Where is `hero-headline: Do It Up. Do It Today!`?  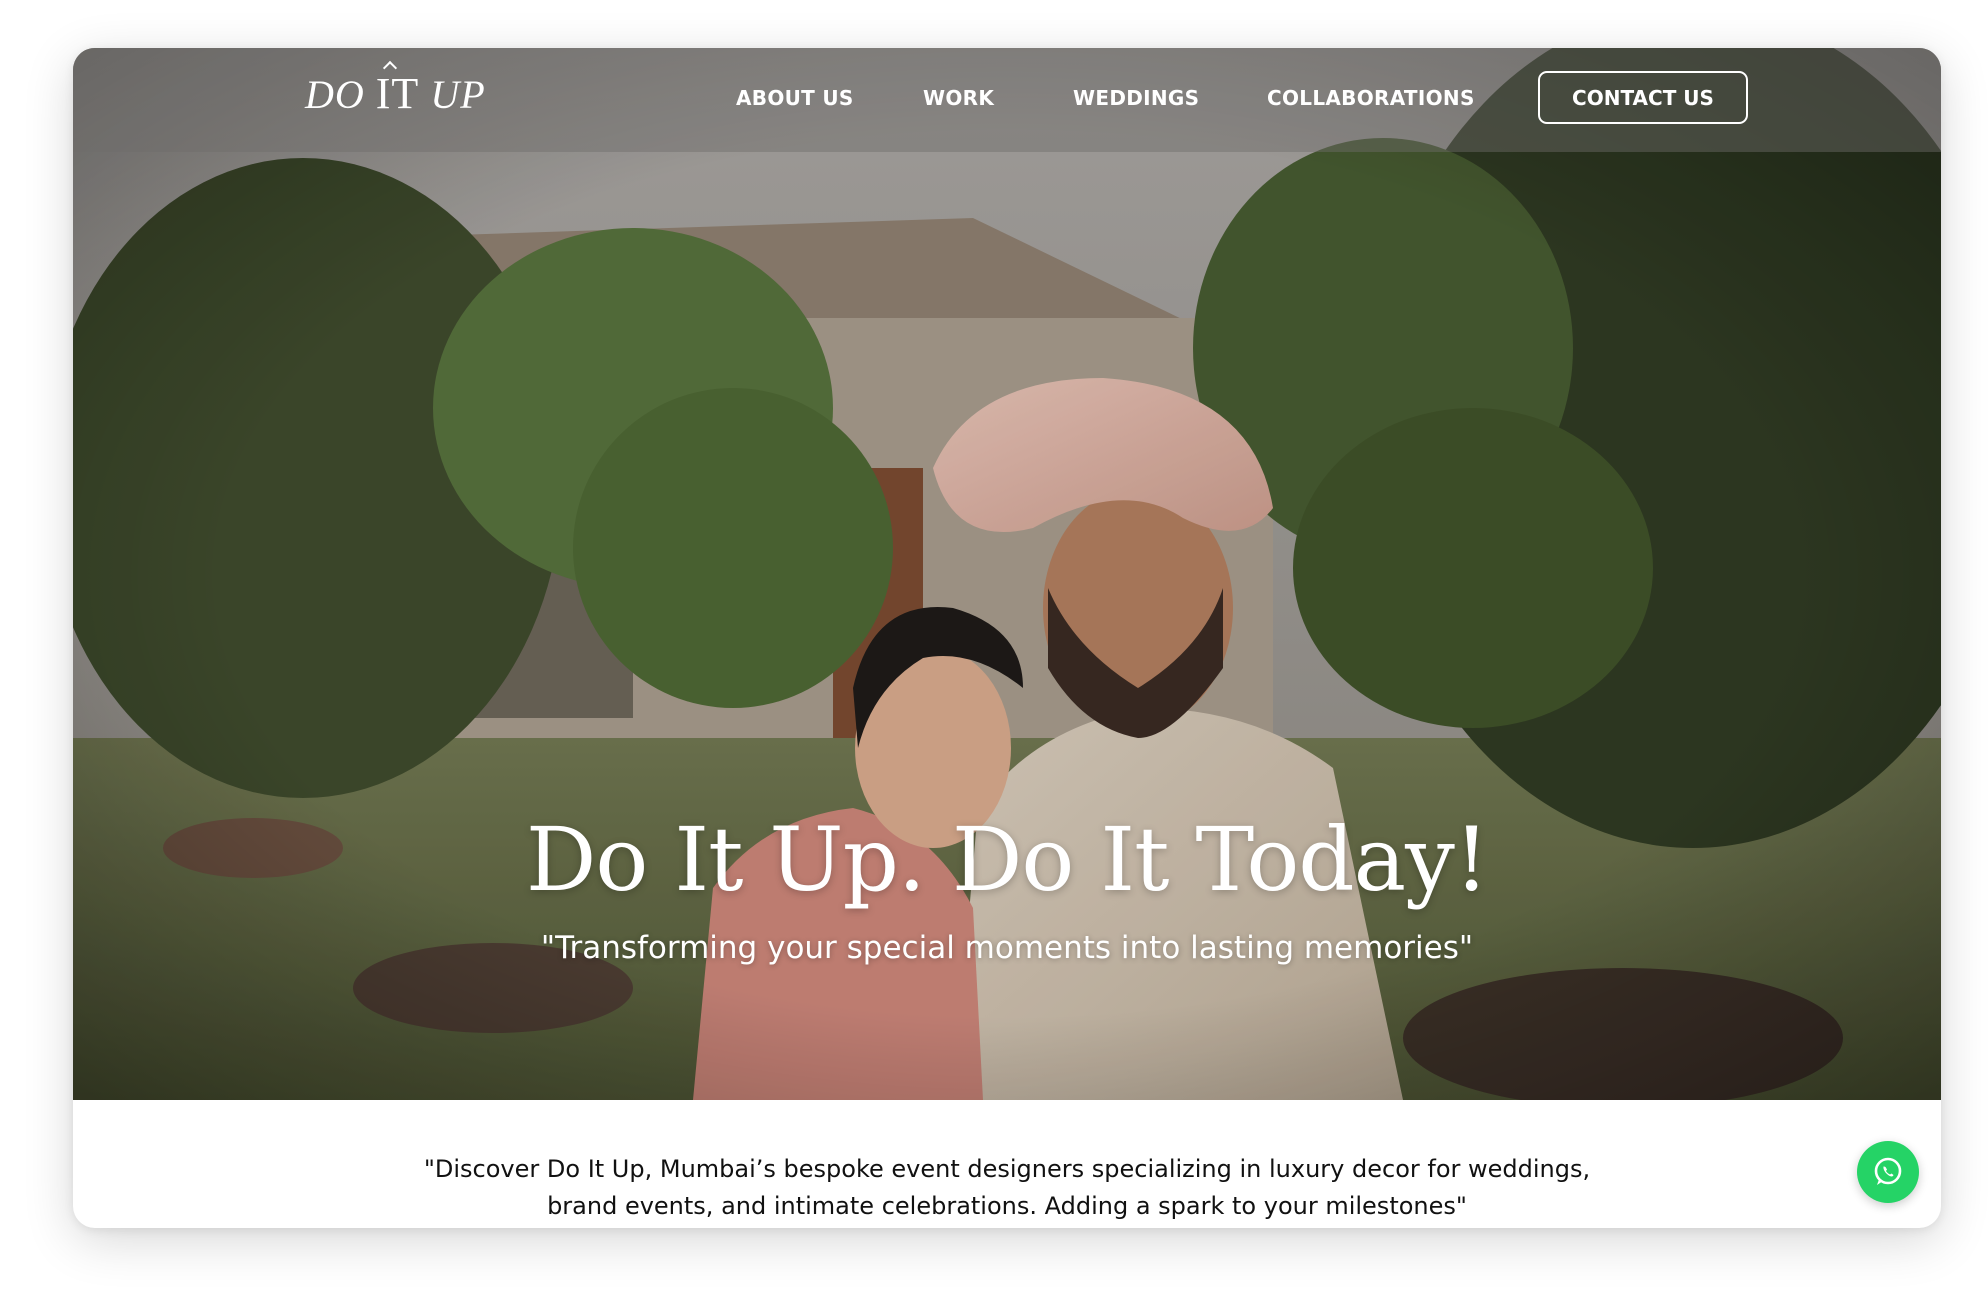
hero-headline: Do It Up. Do It Today! is located at coordinates (1007, 859).